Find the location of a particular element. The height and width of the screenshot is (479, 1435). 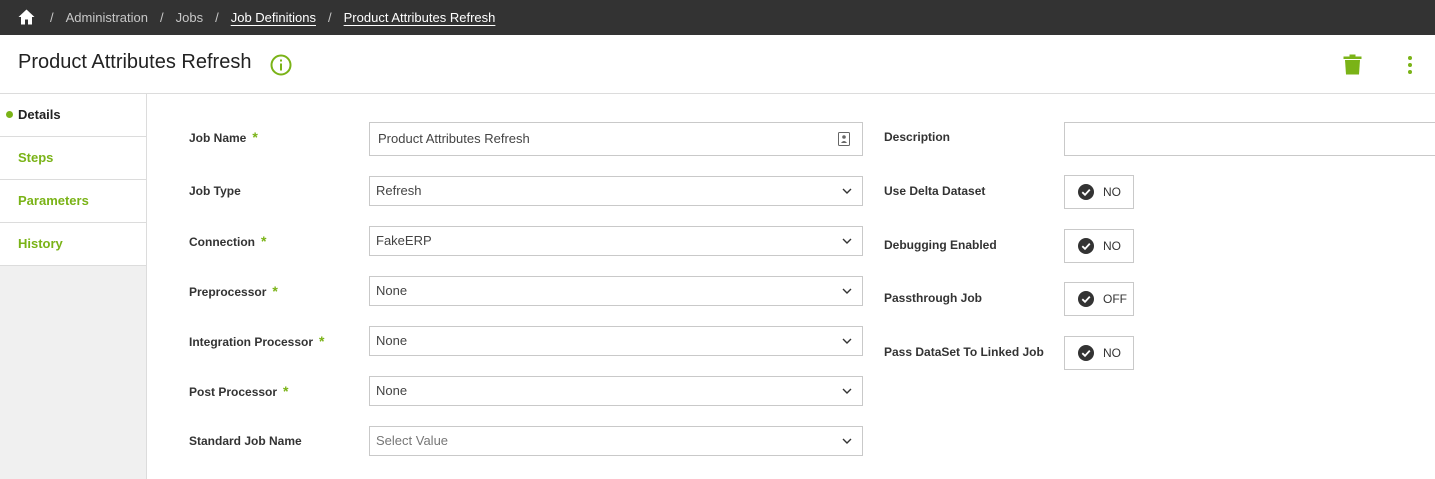

sidebar: Details Steps Parameters History is located at coordinates (73, 286).